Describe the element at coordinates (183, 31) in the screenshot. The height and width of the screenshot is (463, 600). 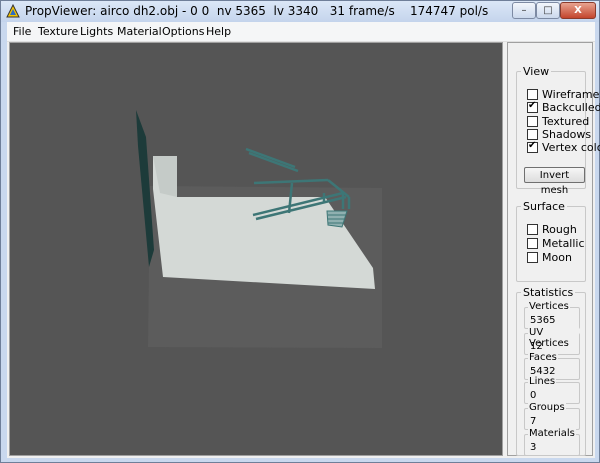
I see `menu-options: Options` at that location.